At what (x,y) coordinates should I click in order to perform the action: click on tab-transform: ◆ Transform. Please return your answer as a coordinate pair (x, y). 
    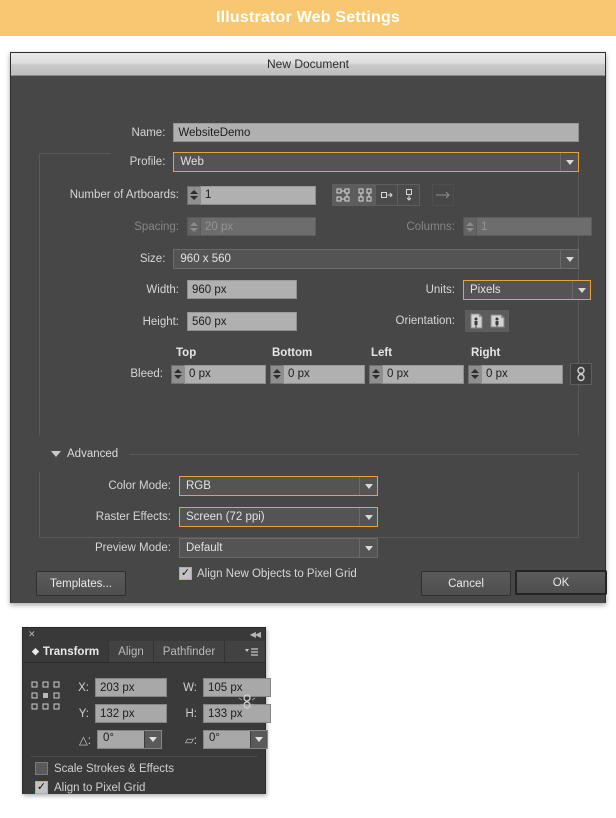
    Looking at the image, I should click on (66, 651).